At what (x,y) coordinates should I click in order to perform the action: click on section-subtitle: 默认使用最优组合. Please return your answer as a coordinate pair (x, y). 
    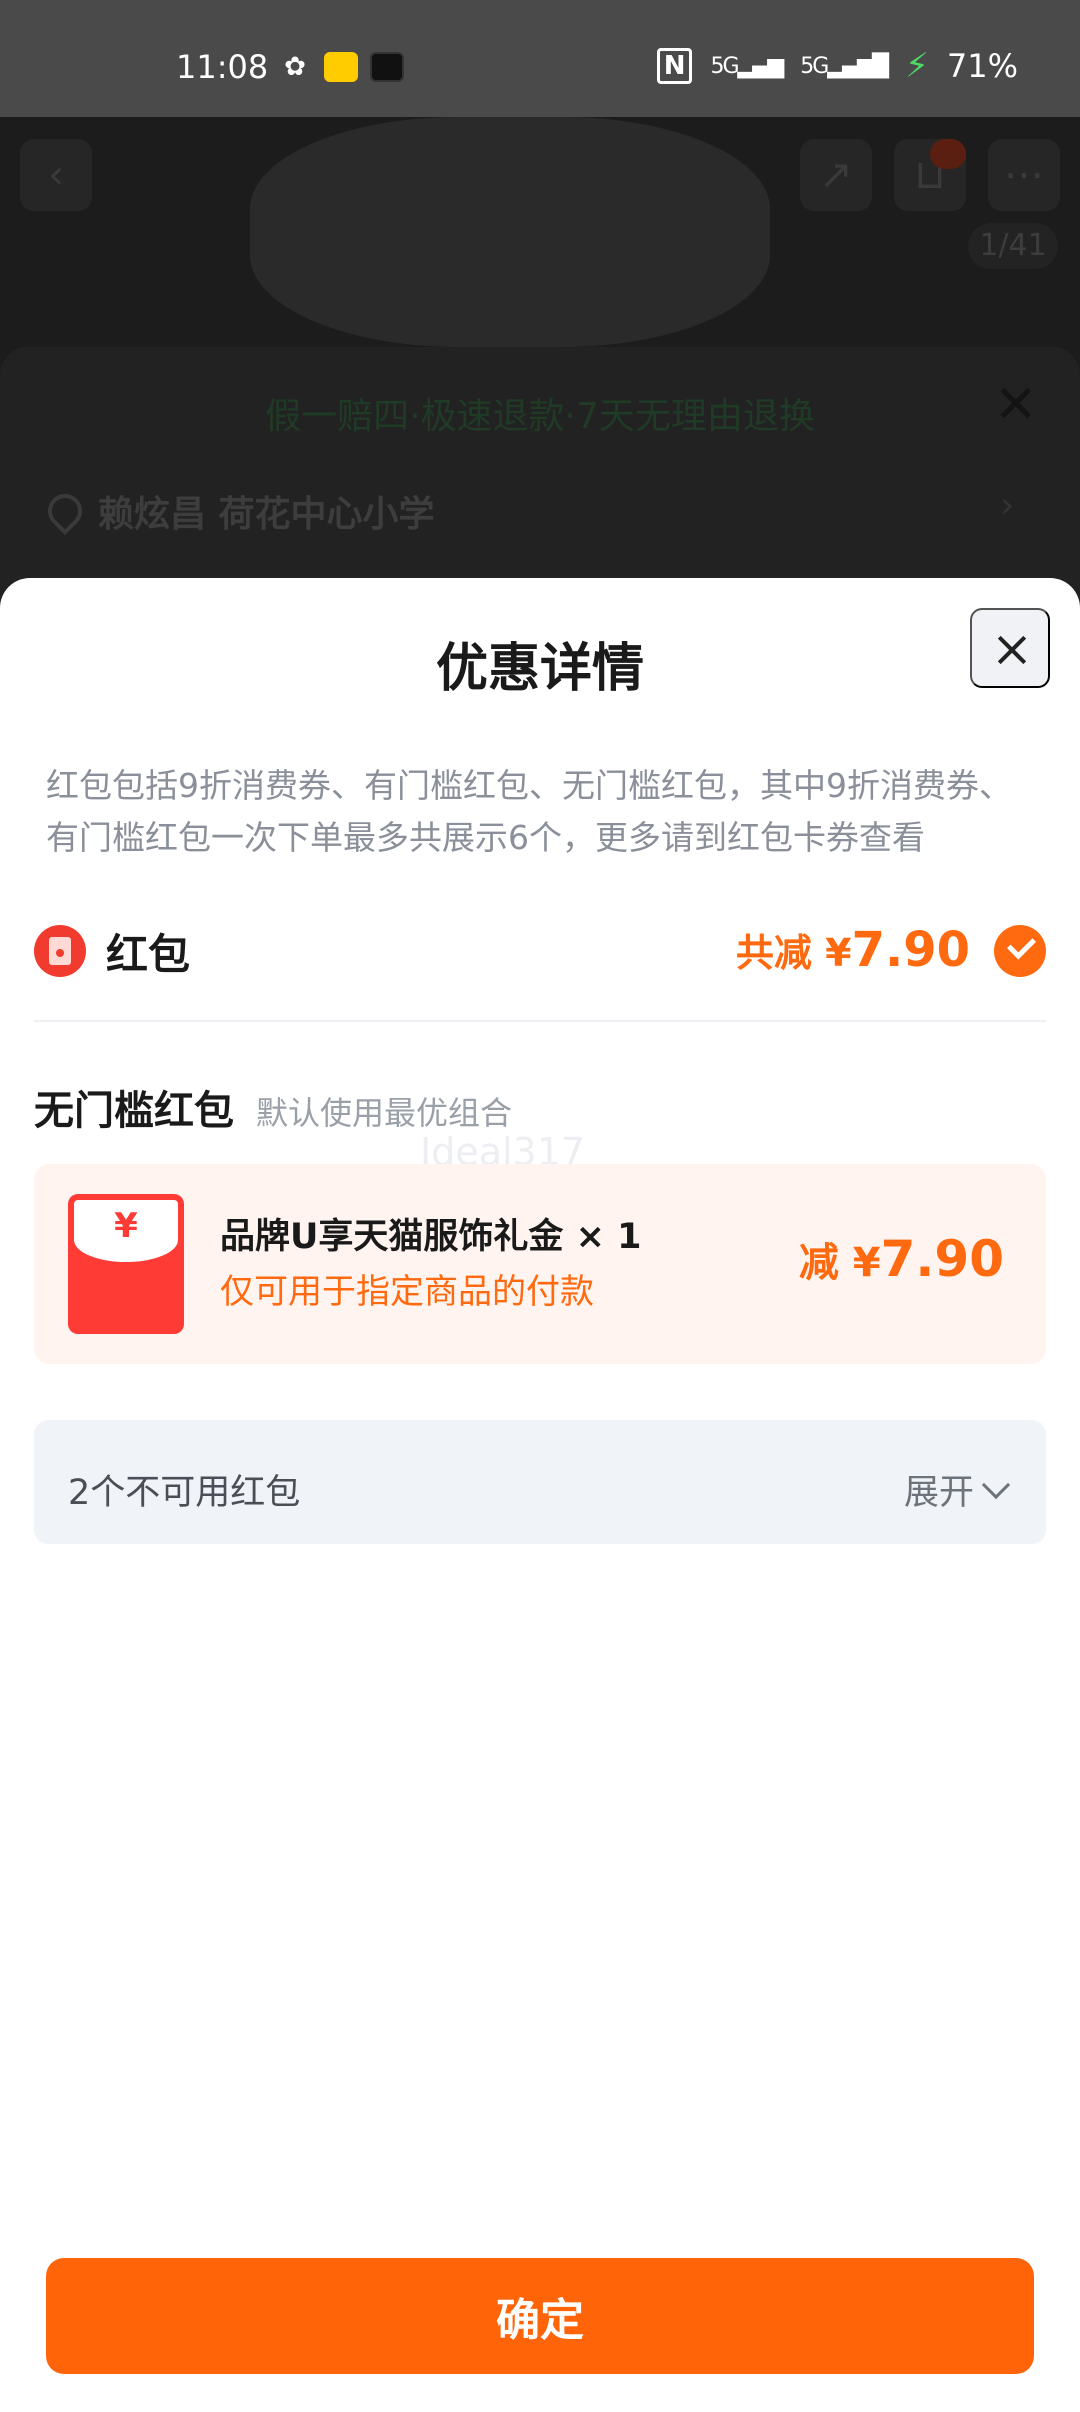
    Looking at the image, I should click on (384, 1113).